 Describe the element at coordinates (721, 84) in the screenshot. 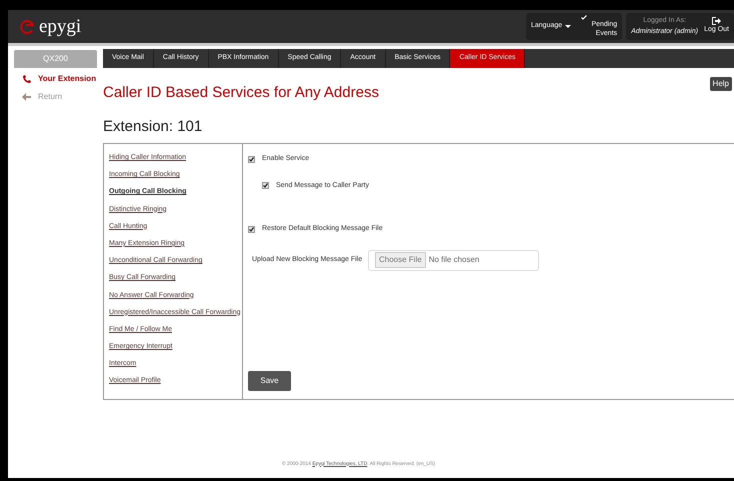

I see `help-button: Help` at that location.